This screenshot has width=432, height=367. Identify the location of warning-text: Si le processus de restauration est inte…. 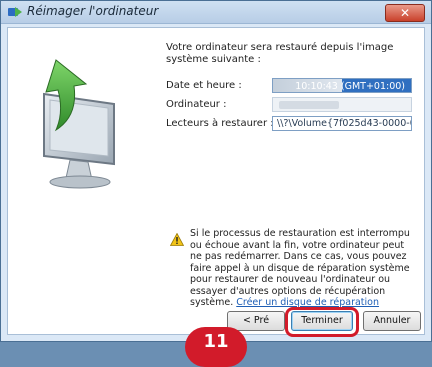
(300, 268).